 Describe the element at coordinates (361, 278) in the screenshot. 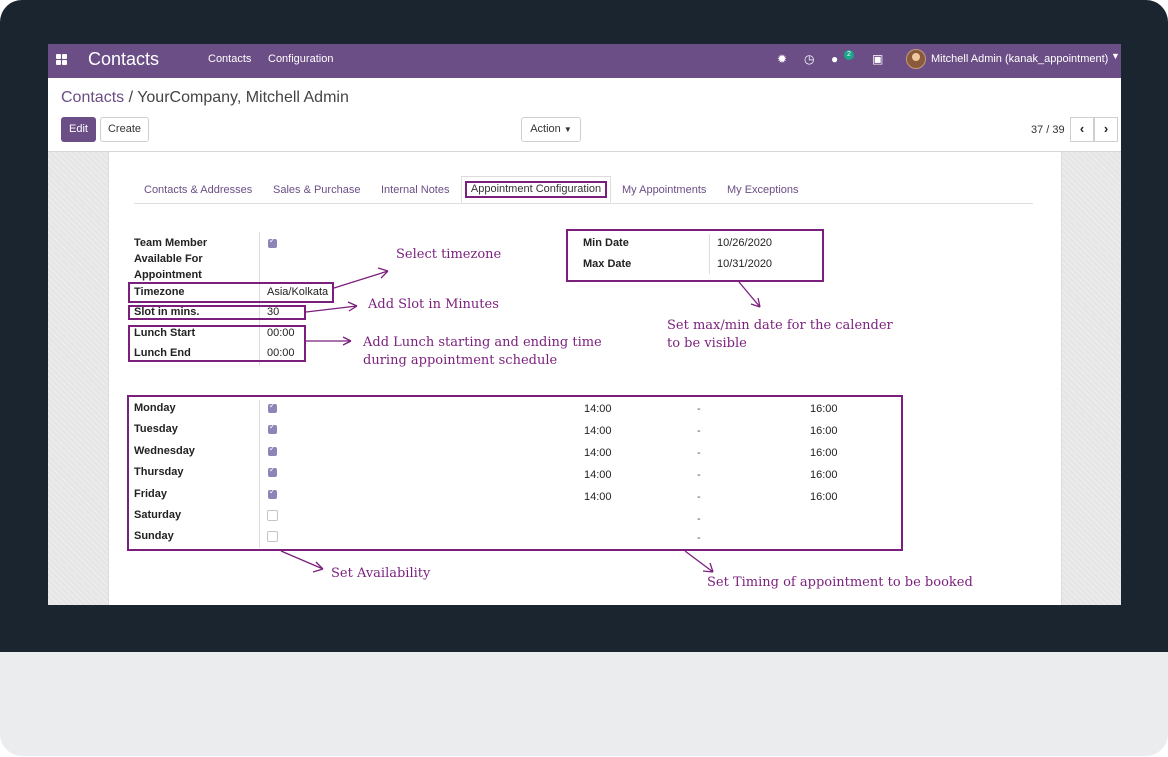

I see `arrow-timezone` at that location.